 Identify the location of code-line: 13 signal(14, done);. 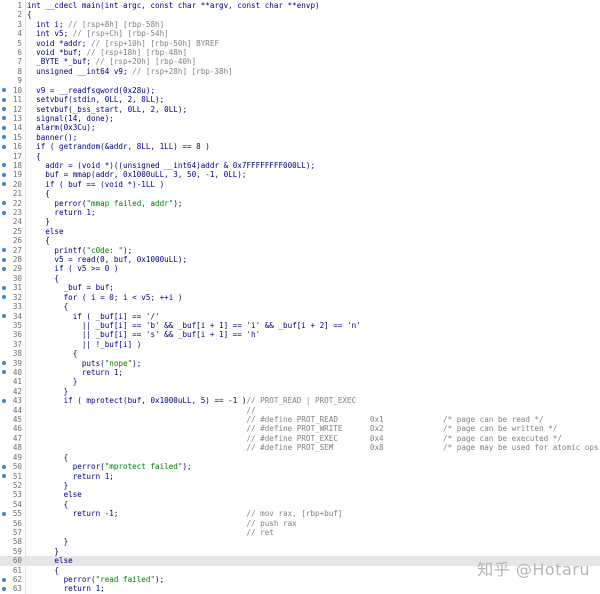
(300, 119).